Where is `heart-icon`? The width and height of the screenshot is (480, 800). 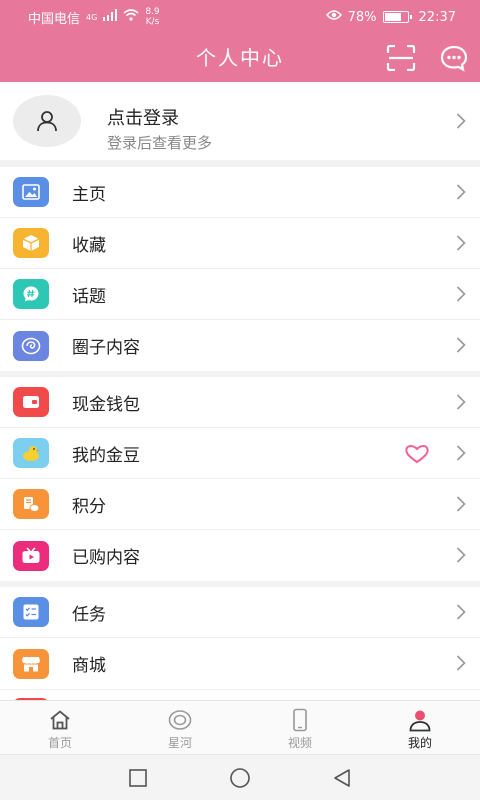
heart-icon is located at coordinates (417, 454).